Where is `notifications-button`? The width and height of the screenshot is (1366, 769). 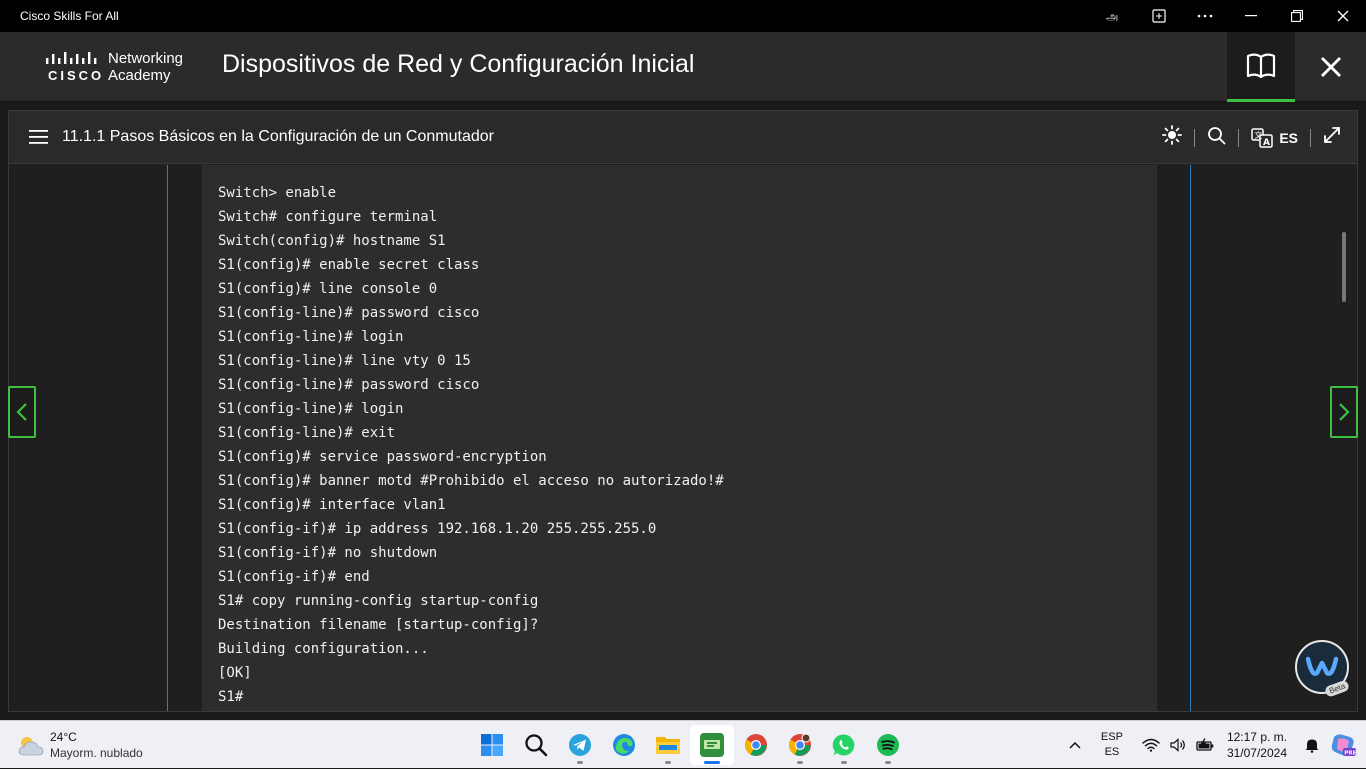 notifications-button is located at coordinates (1312, 745).